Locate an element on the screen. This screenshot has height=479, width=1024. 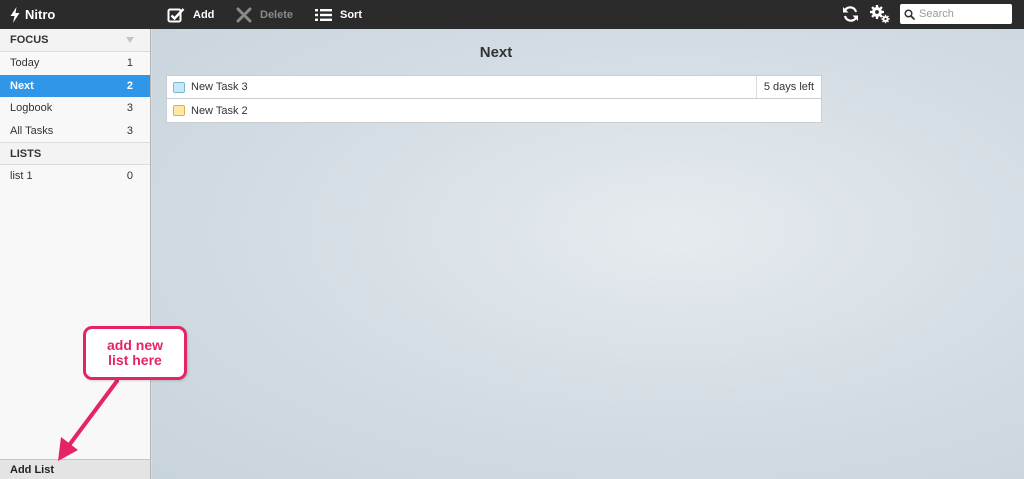
add-list-label: Add List is located at coordinates (32, 469).